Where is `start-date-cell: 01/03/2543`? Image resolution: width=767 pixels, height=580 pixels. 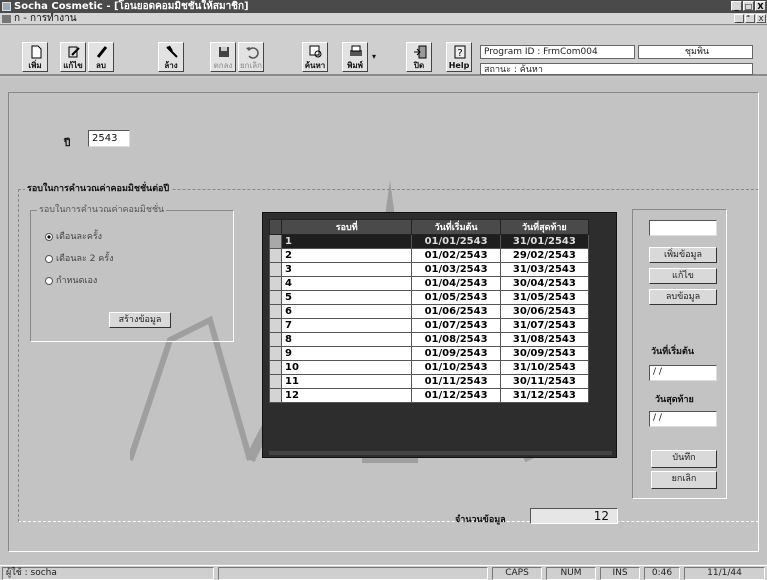
start-date-cell: 01/03/2543 is located at coordinates (456, 269).